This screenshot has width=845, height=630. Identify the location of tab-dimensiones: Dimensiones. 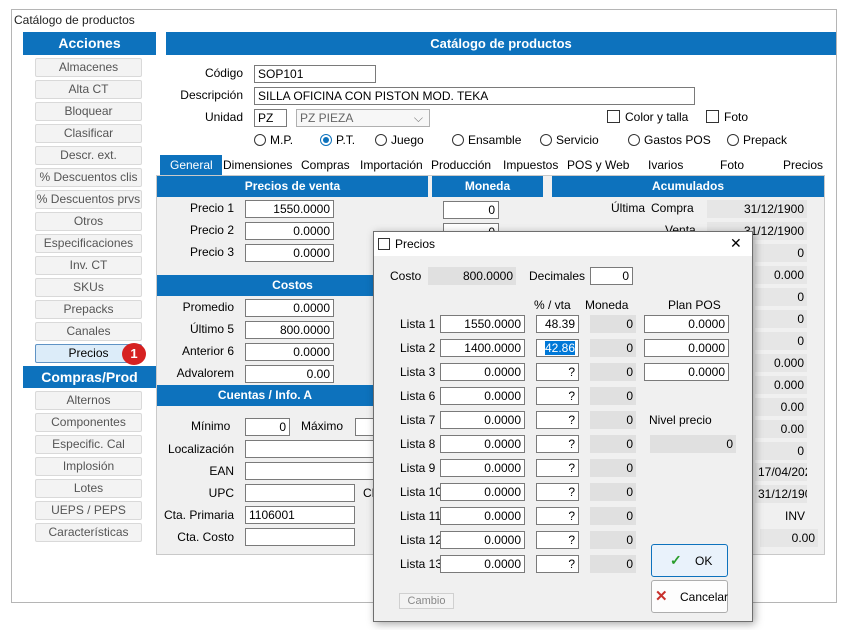
(259, 165).